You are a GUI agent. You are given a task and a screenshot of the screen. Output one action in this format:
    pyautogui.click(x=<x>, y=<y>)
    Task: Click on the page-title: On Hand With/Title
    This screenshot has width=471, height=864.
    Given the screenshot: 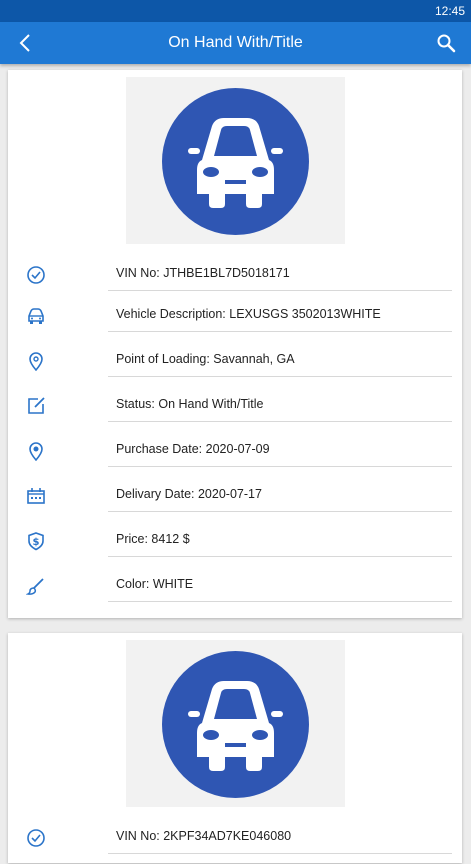 What is the action you would take?
    pyautogui.click(x=235, y=42)
    